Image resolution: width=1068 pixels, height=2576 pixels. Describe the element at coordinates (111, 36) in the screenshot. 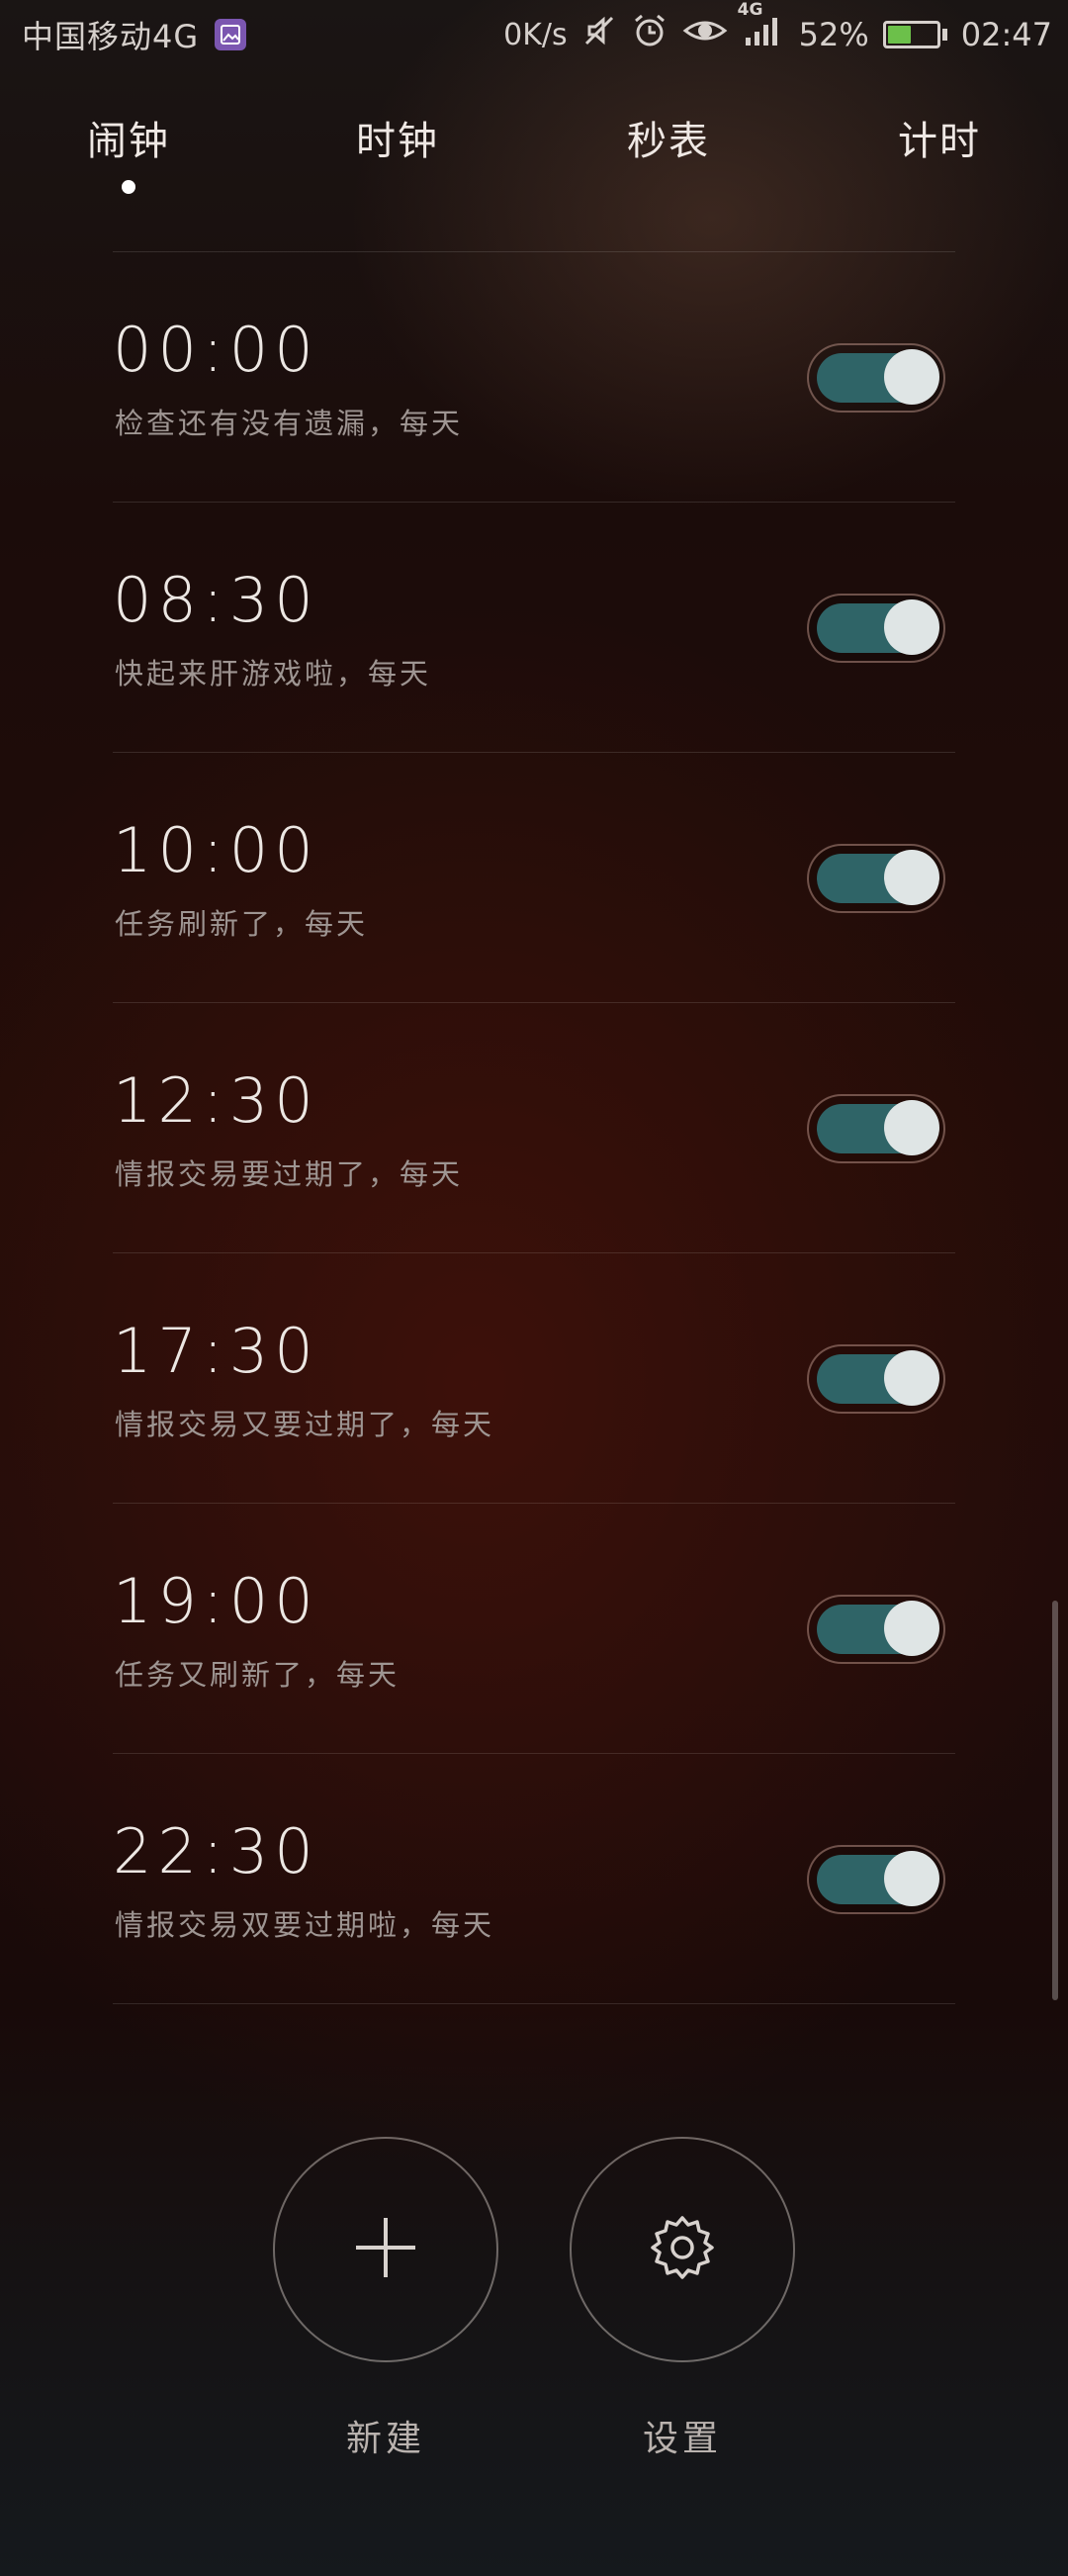

I see `carrier-name: 中国移动4G` at that location.